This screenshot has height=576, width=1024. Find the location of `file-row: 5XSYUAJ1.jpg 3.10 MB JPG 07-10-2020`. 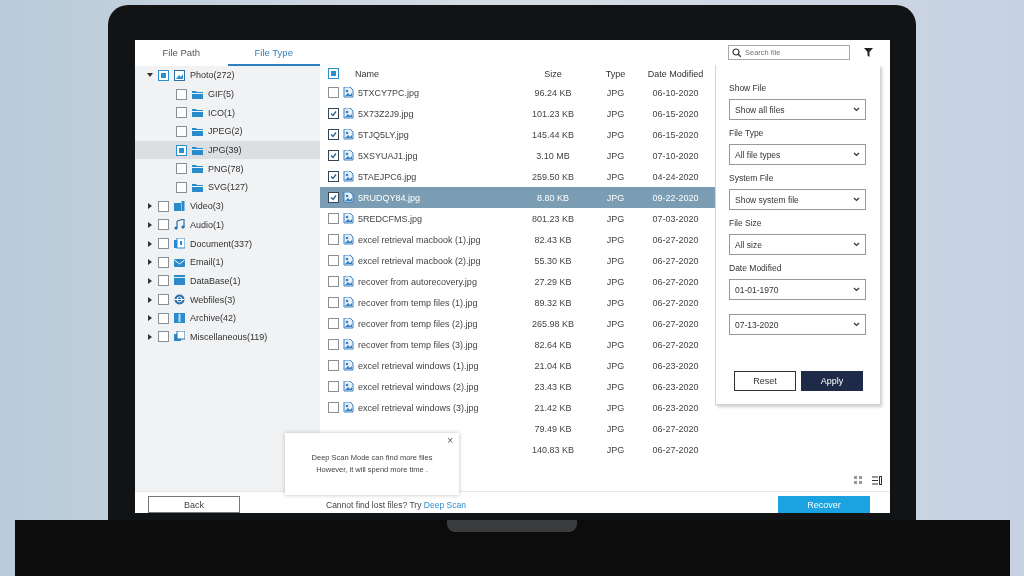

file-row: 5XSYUAJ1.jpg 3.10 MB JPG 07-10-2020 is located at coordinates (517, 155).